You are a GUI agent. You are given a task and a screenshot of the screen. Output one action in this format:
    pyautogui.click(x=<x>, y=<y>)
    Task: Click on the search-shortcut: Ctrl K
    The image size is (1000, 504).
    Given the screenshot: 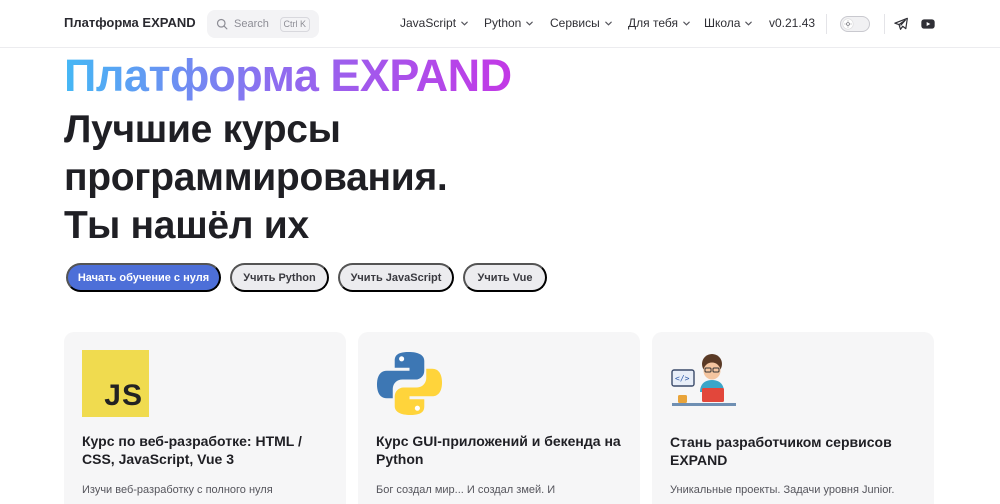 What is the action you would take?
    pyautogui.click(x=294, y=24)
    